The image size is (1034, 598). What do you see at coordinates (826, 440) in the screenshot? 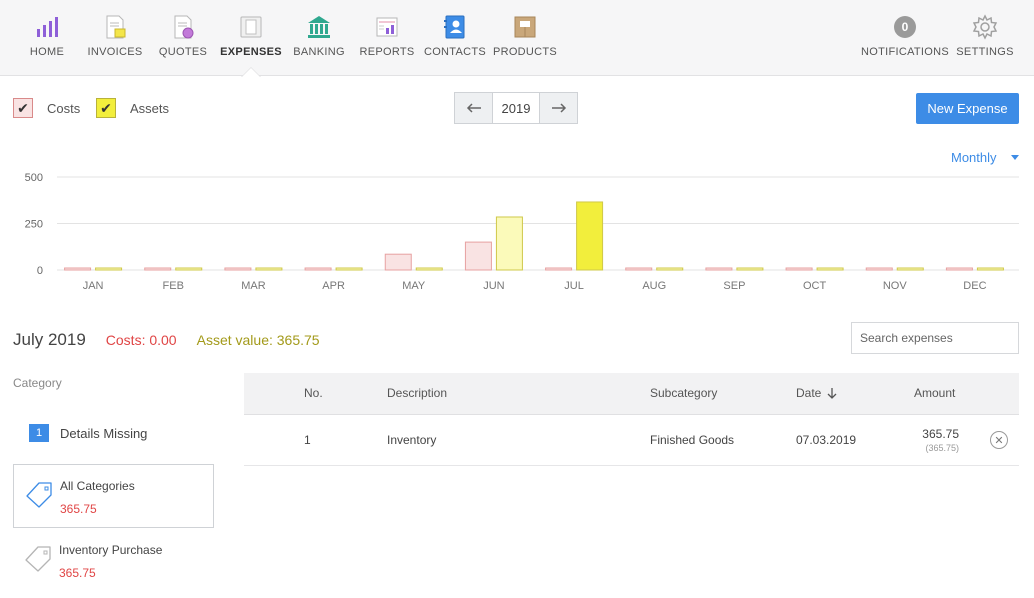
I see `row-date: 07.03.2019` at bounding box center [826, 440].